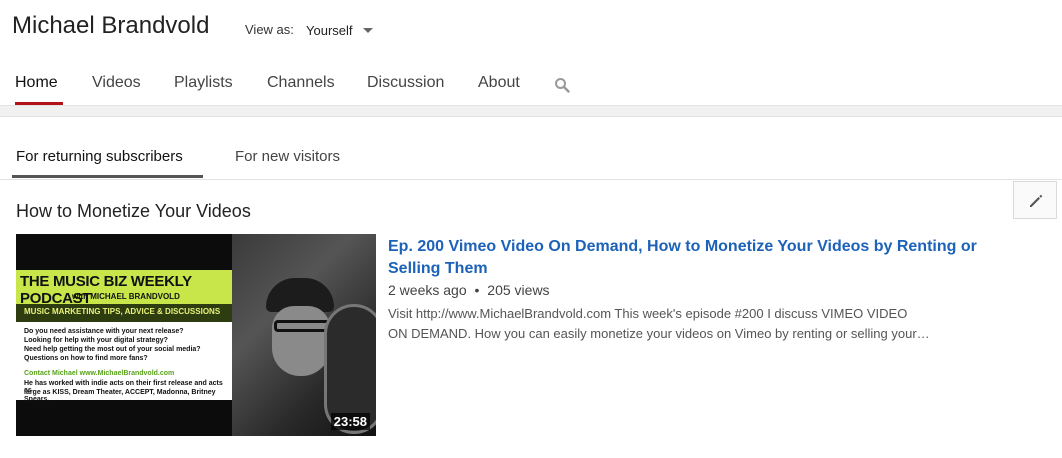 The width and height of the screenshot is (1062, 458). I want to click on channel-title: Michael Brandvold, so click(111, 25).